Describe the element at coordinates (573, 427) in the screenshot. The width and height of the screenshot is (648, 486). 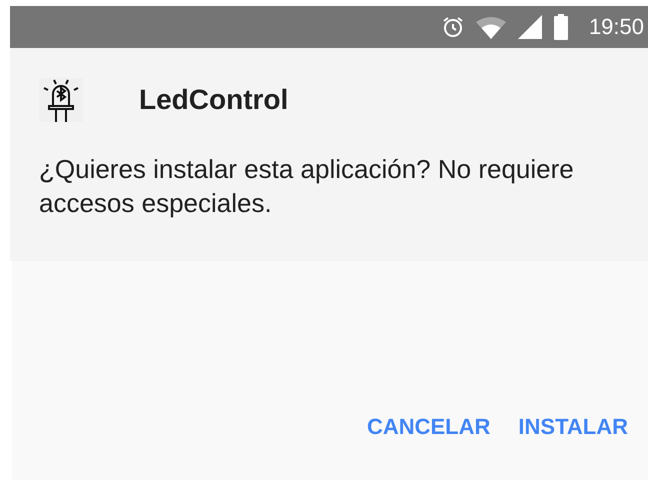
I see `dialog-button: INSTALAR` at that location.